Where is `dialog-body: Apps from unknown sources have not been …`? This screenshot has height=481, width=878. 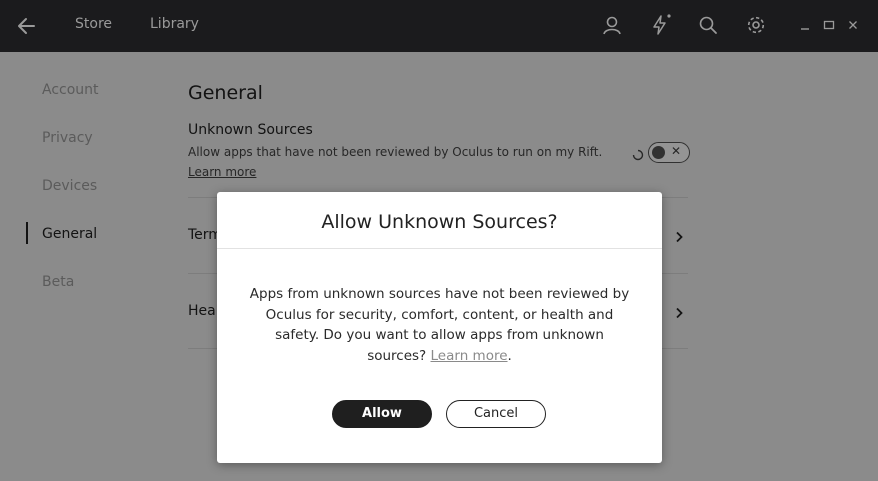
dialog-body: Apps from unknown sources have not been … is located at coordinates (439, 325).